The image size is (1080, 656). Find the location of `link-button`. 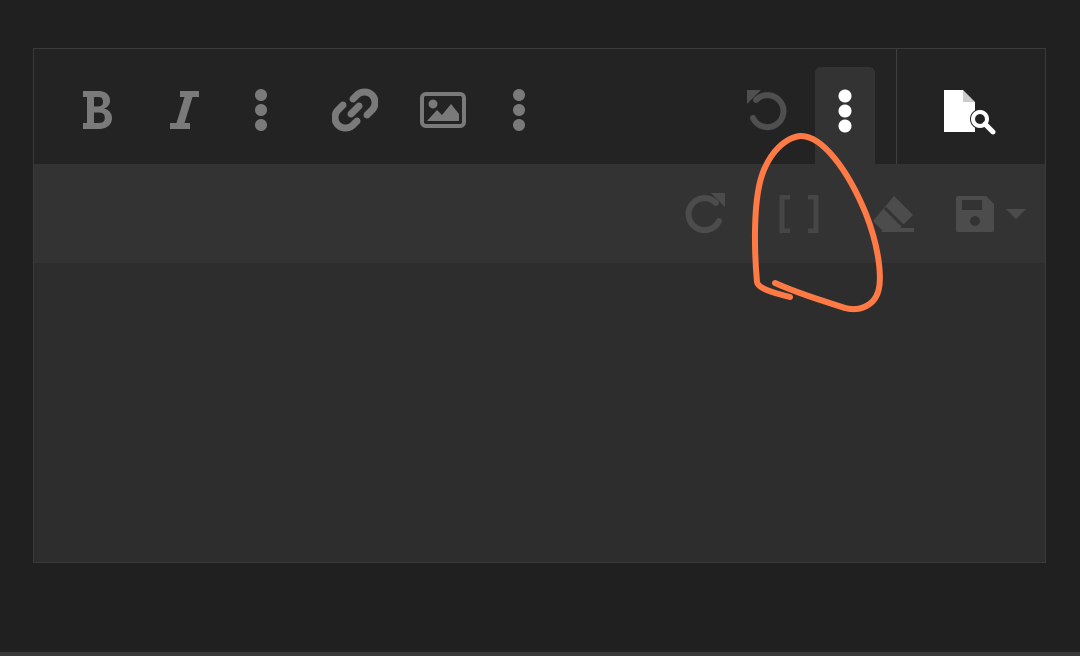

link-button is located at coordinates (355, 109).